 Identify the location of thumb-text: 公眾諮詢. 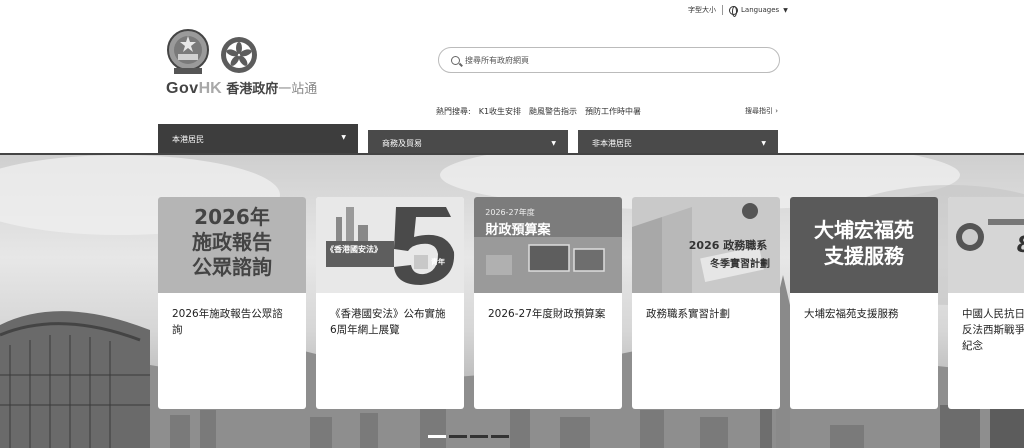
(232, 267).